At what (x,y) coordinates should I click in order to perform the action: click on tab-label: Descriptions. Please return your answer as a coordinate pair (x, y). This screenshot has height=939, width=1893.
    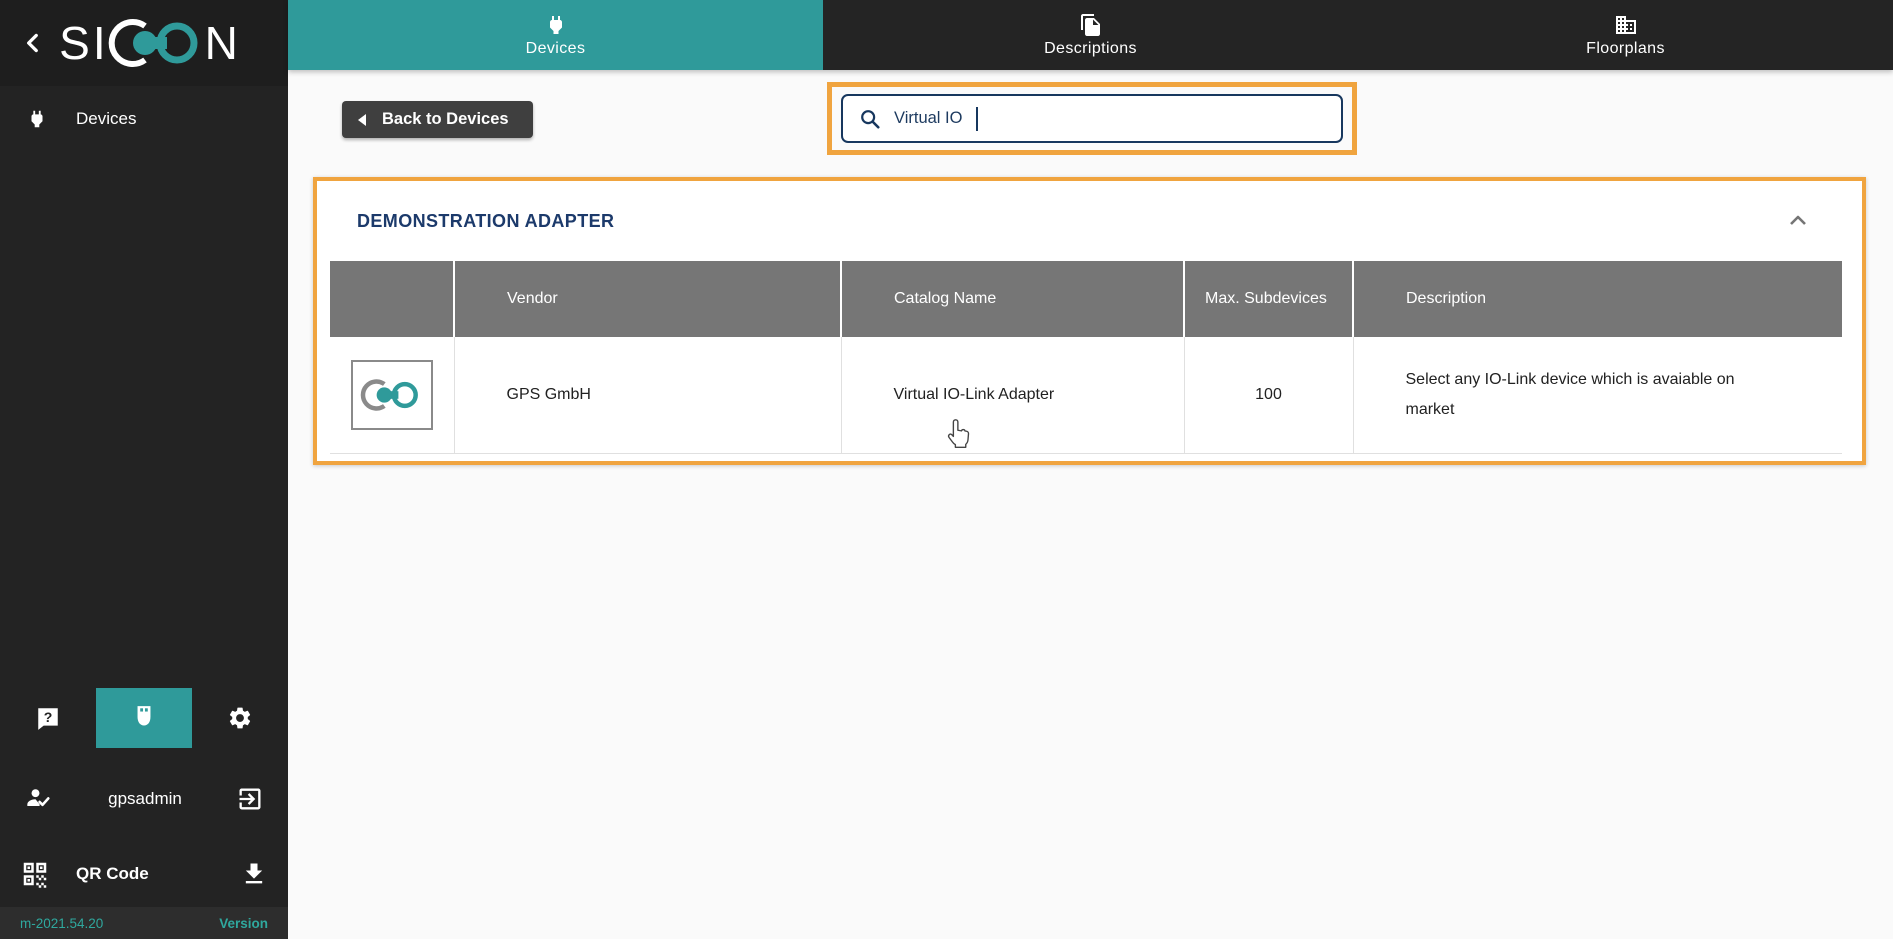
    Looking at the image, I should click on (1090, 48).